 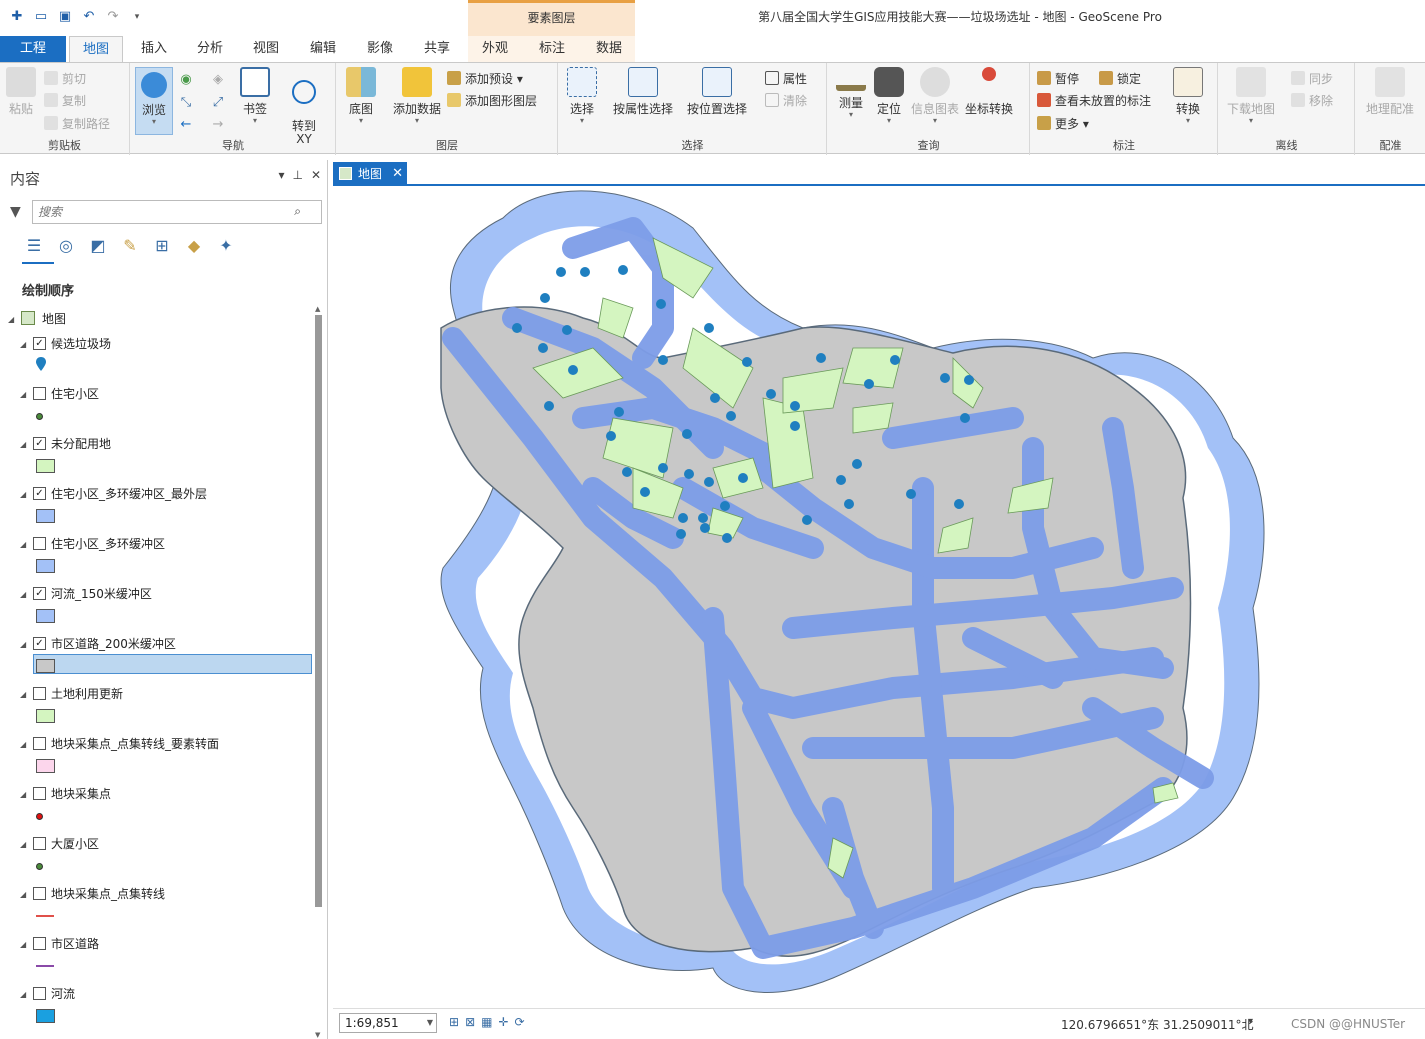 I want to click on scale-selector: 1:69,851 ▼, so click(x=388, y=1023).